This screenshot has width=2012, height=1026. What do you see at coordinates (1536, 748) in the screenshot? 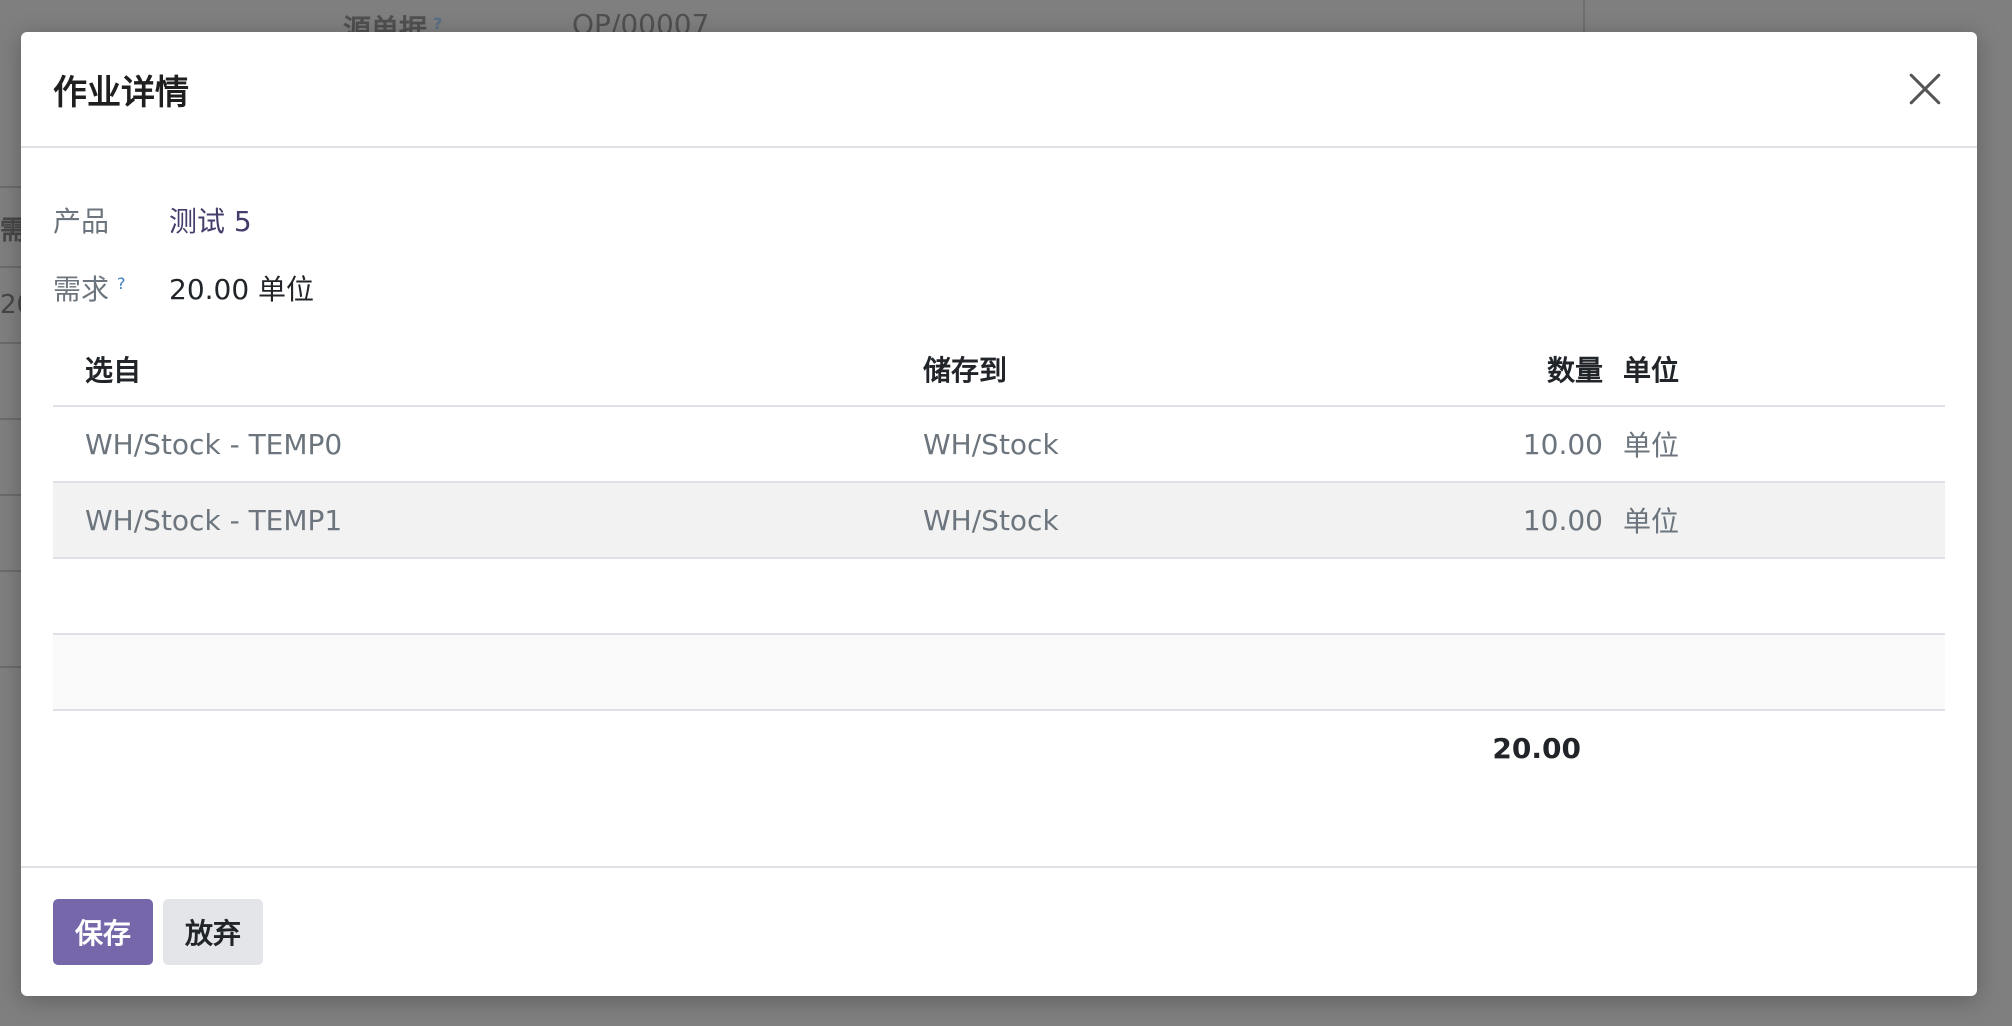
I see `total-qty: 20.00` at bounding box center [1536, 748].